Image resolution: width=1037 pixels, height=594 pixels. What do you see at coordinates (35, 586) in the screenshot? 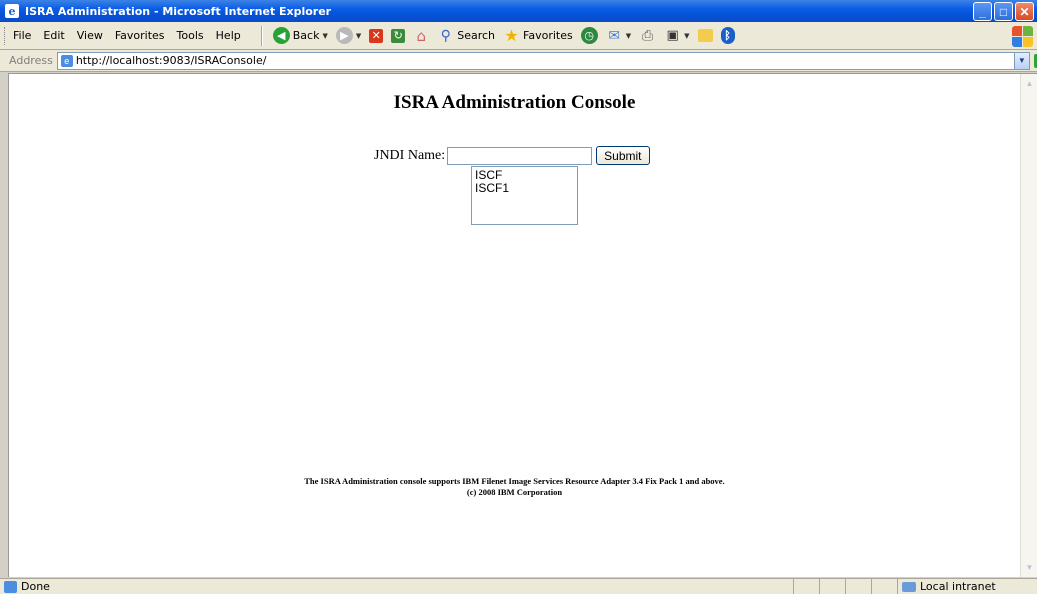
I see `status-text: Done` at bounding box center [35, 586].